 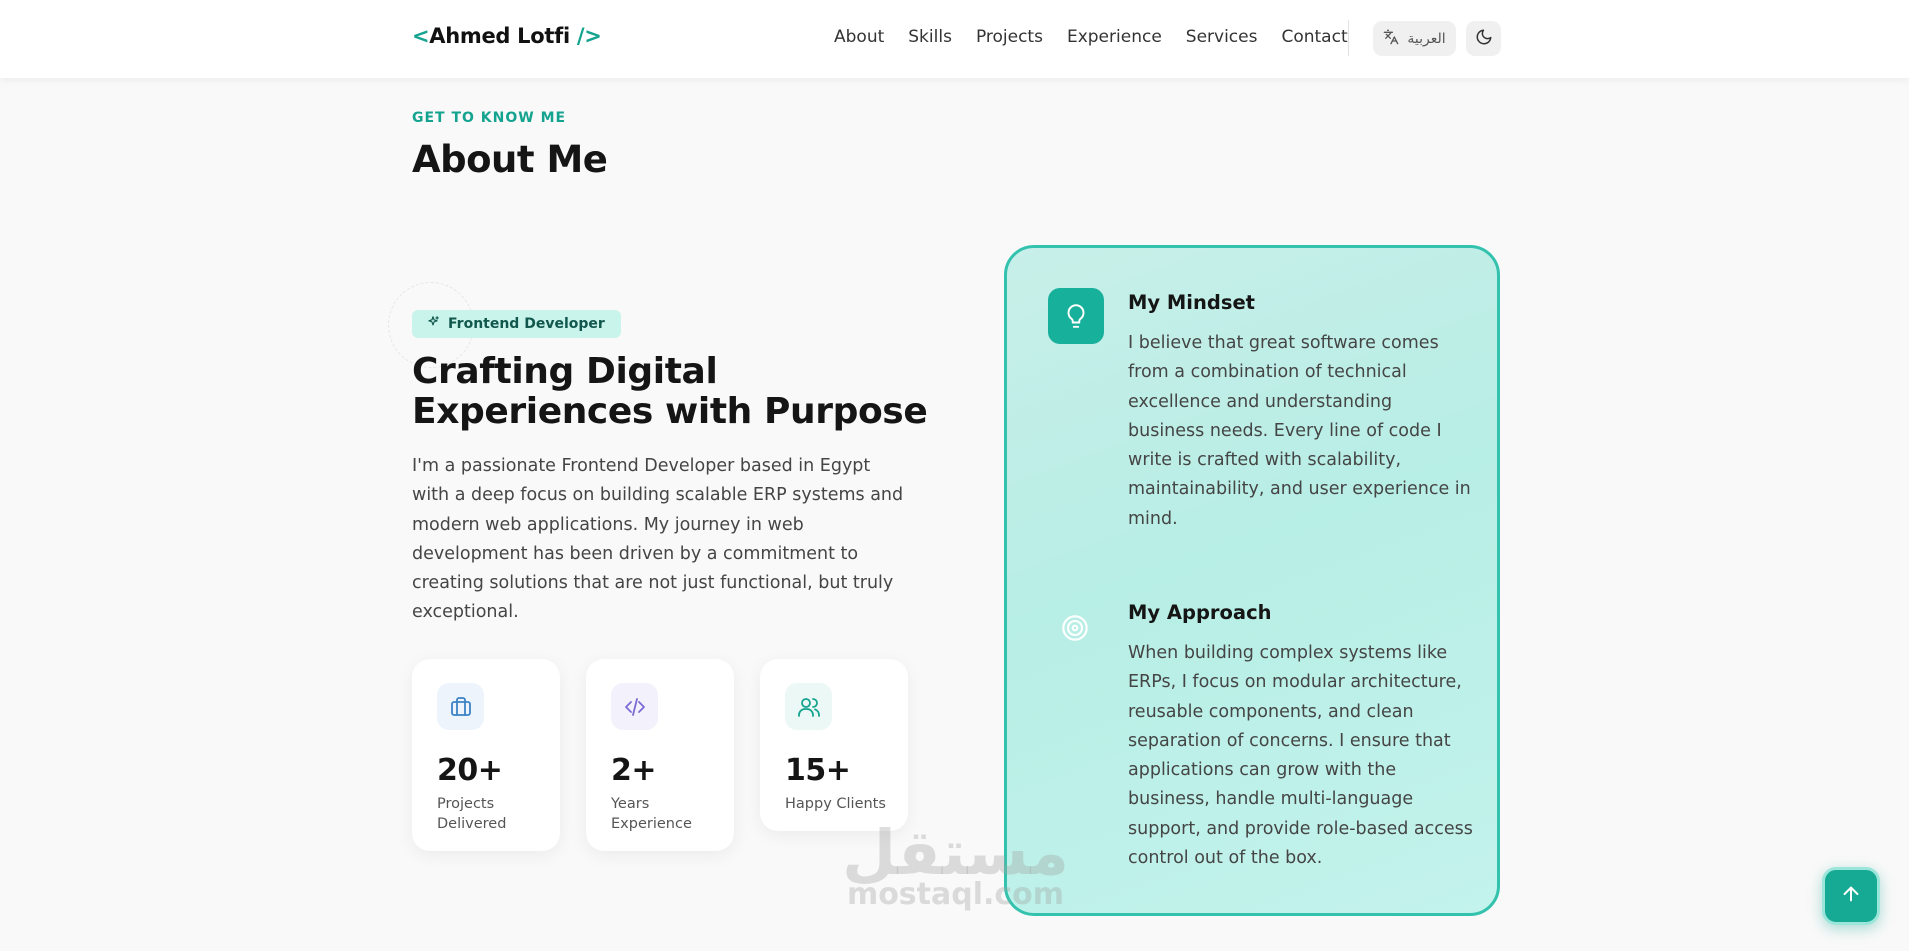 What do you see at coordinates (955, 865) in the screenshot?
I see `watermark: مستقل mostaql.com` at bounding box center [955, 865].